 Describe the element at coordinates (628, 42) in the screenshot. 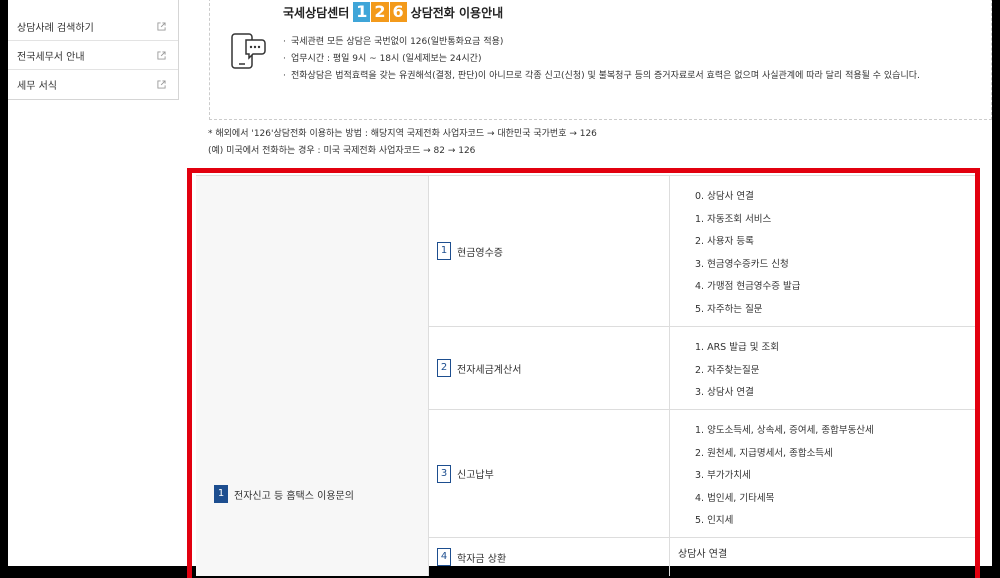

I see `info-bullet: 국세관련 모든 상담은 국번없이 126(일반통화요금 적용)` at that location.